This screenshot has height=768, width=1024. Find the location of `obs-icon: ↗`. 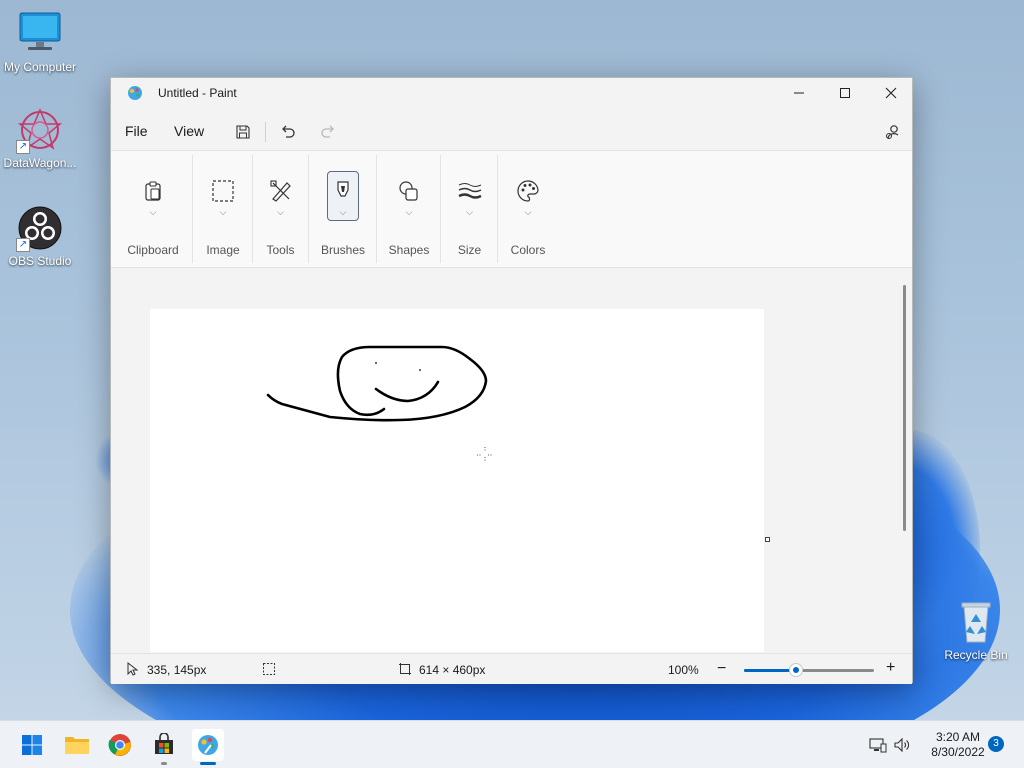

obs-icon: ↗ is located at coordinates (40, 228).